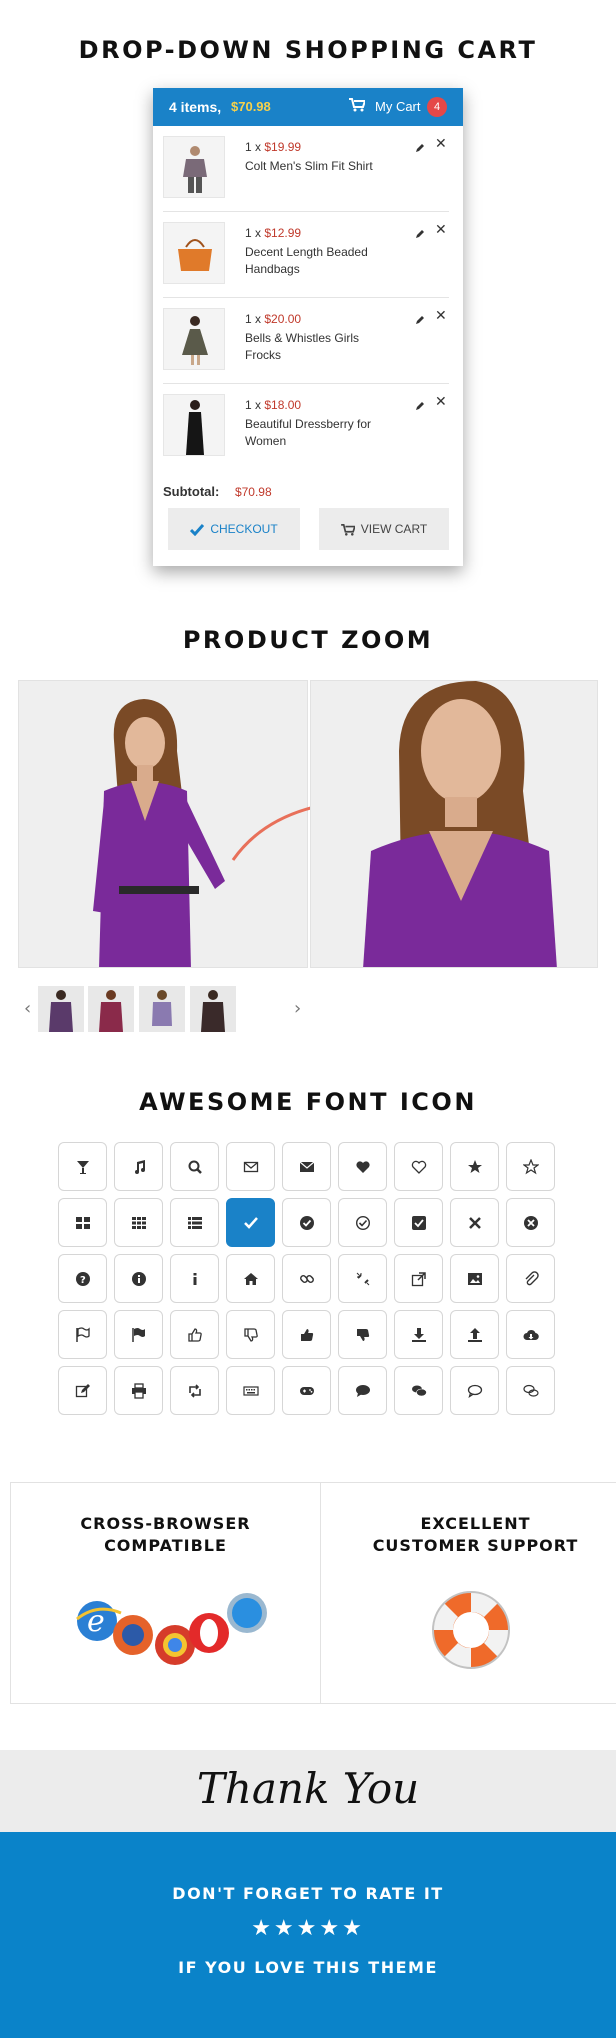 Image resolution: width=616 pixels, height=2038 pixels. Describe the element at coordinates (194, 425) in the screenshot. I see `product-thumb-dress` at that location.